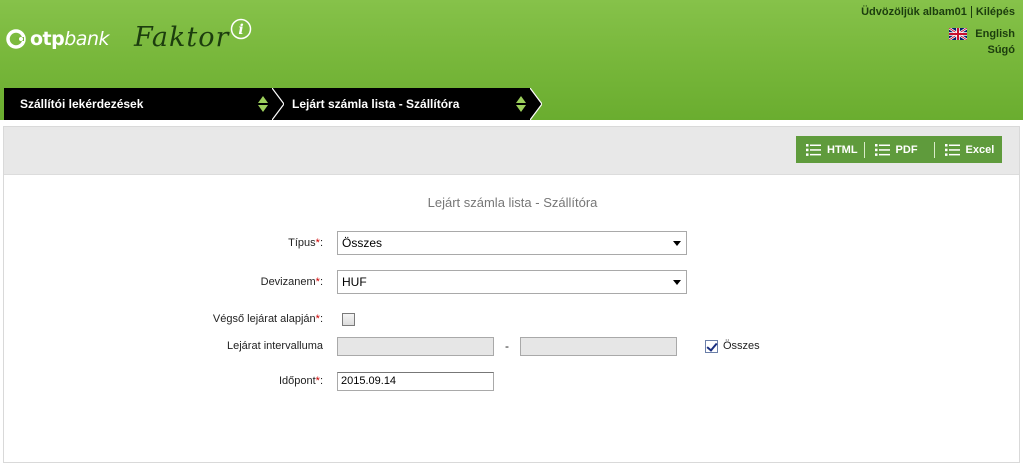  What do you see at coordinates (362, 243) in the screenshot?
I see `type-select-value: Összes` at bounding box center [362, 243].